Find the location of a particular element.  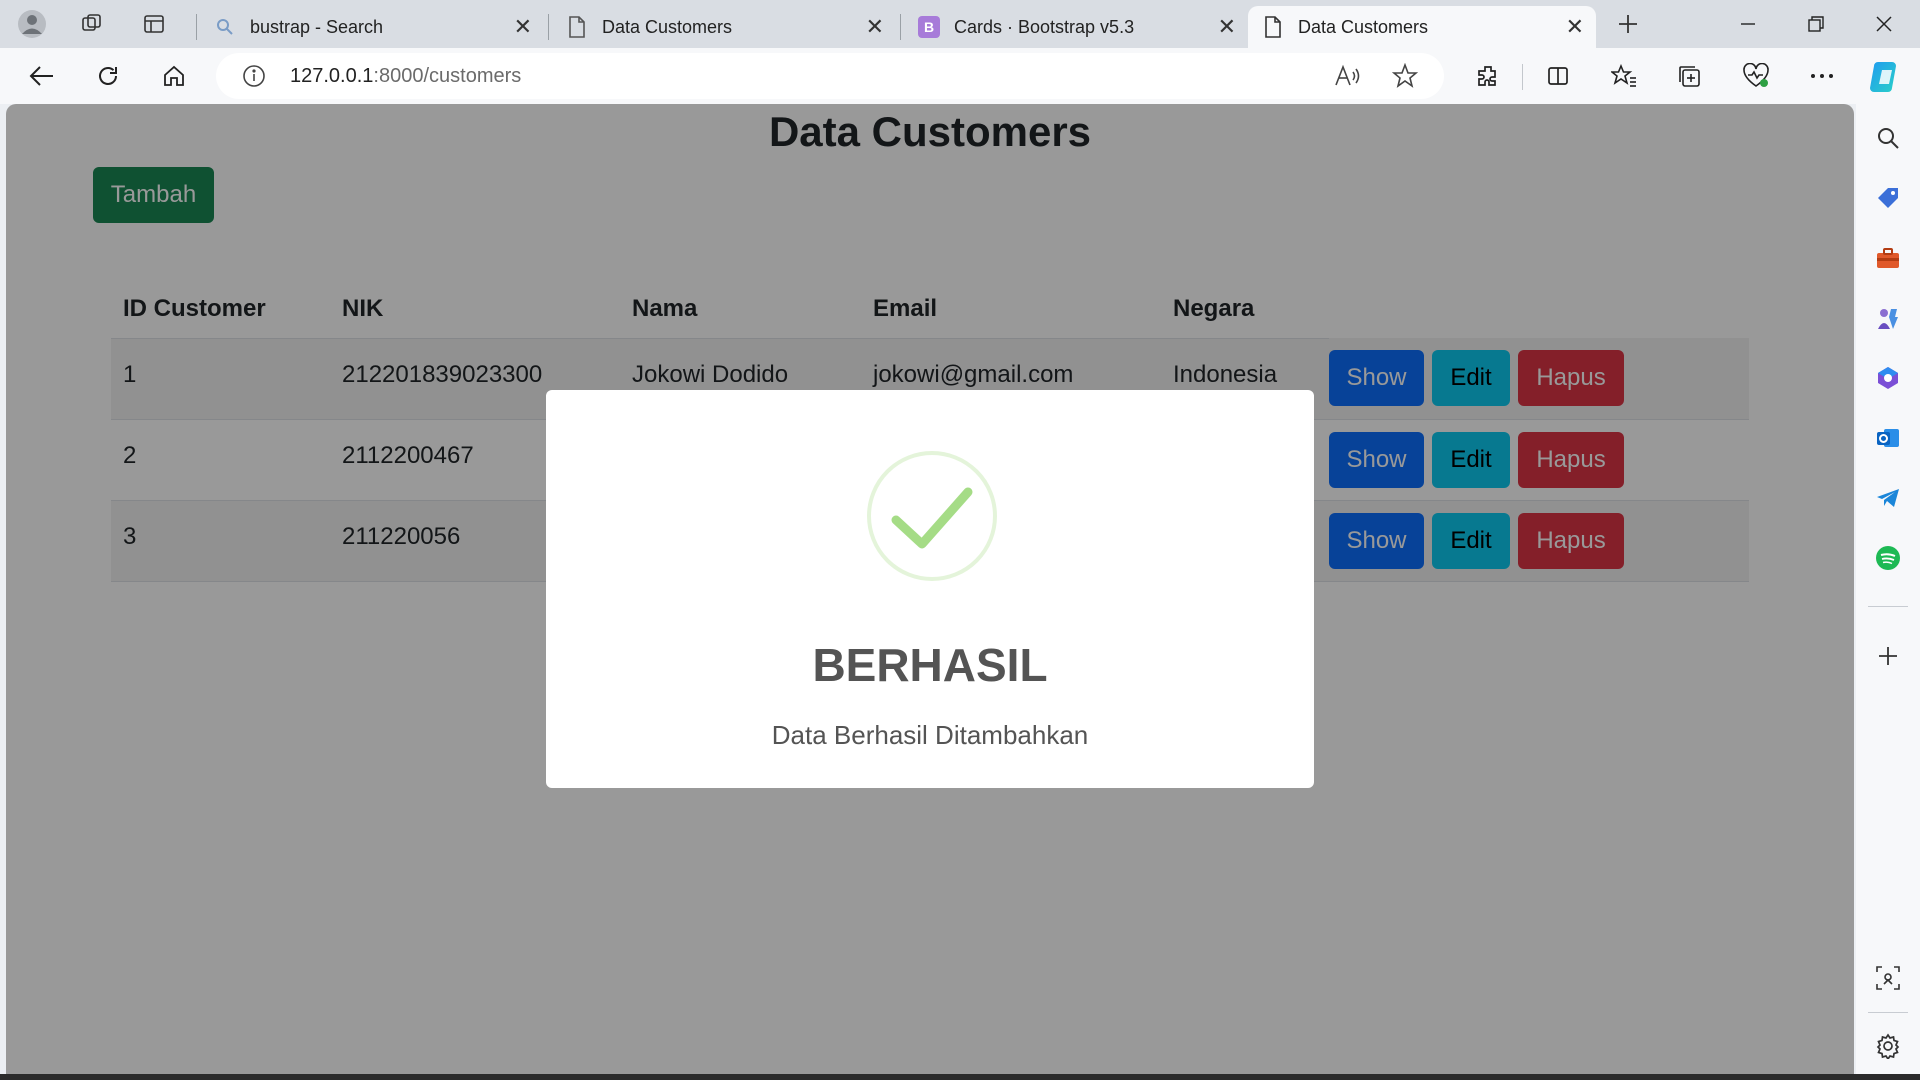

success-check-icon is located at coordinates (932, 516).